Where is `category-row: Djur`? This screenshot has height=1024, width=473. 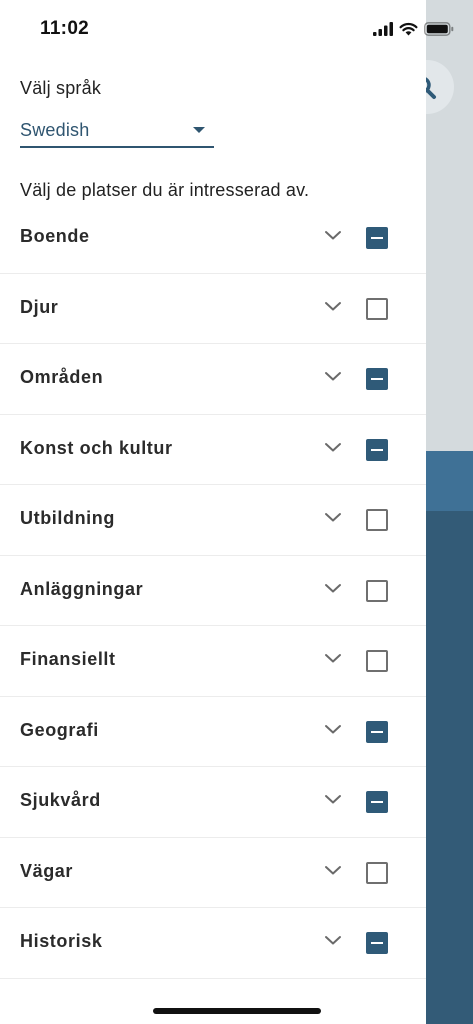
category-row: Djur is located at coordinates (213, 309).